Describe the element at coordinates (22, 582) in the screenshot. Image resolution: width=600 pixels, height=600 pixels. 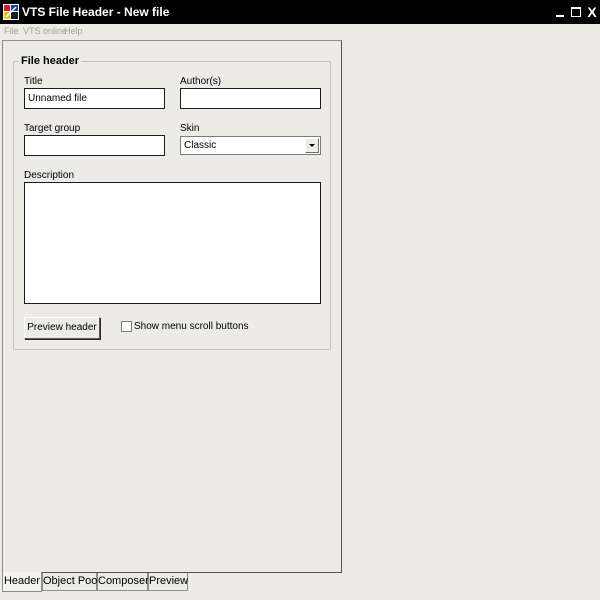
I see `tab-header: Header` at that location.